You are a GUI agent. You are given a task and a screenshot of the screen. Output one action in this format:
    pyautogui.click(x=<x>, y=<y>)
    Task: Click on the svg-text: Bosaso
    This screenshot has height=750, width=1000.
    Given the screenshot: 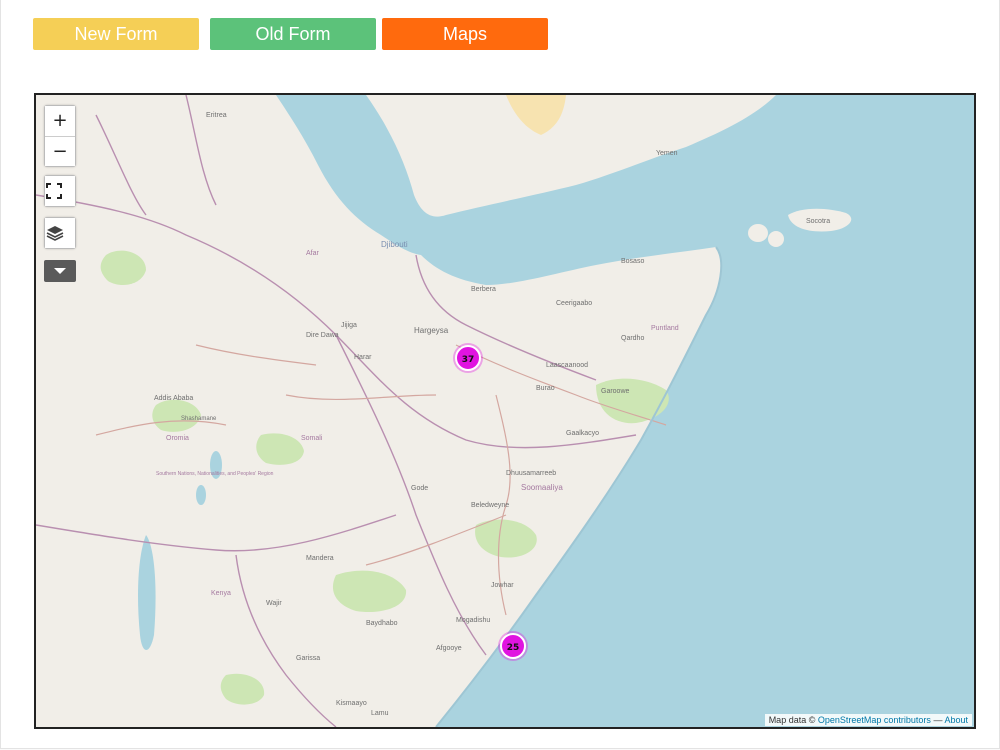 What is the action you would take?
    pyautogui.click(x=632, y=261)
    